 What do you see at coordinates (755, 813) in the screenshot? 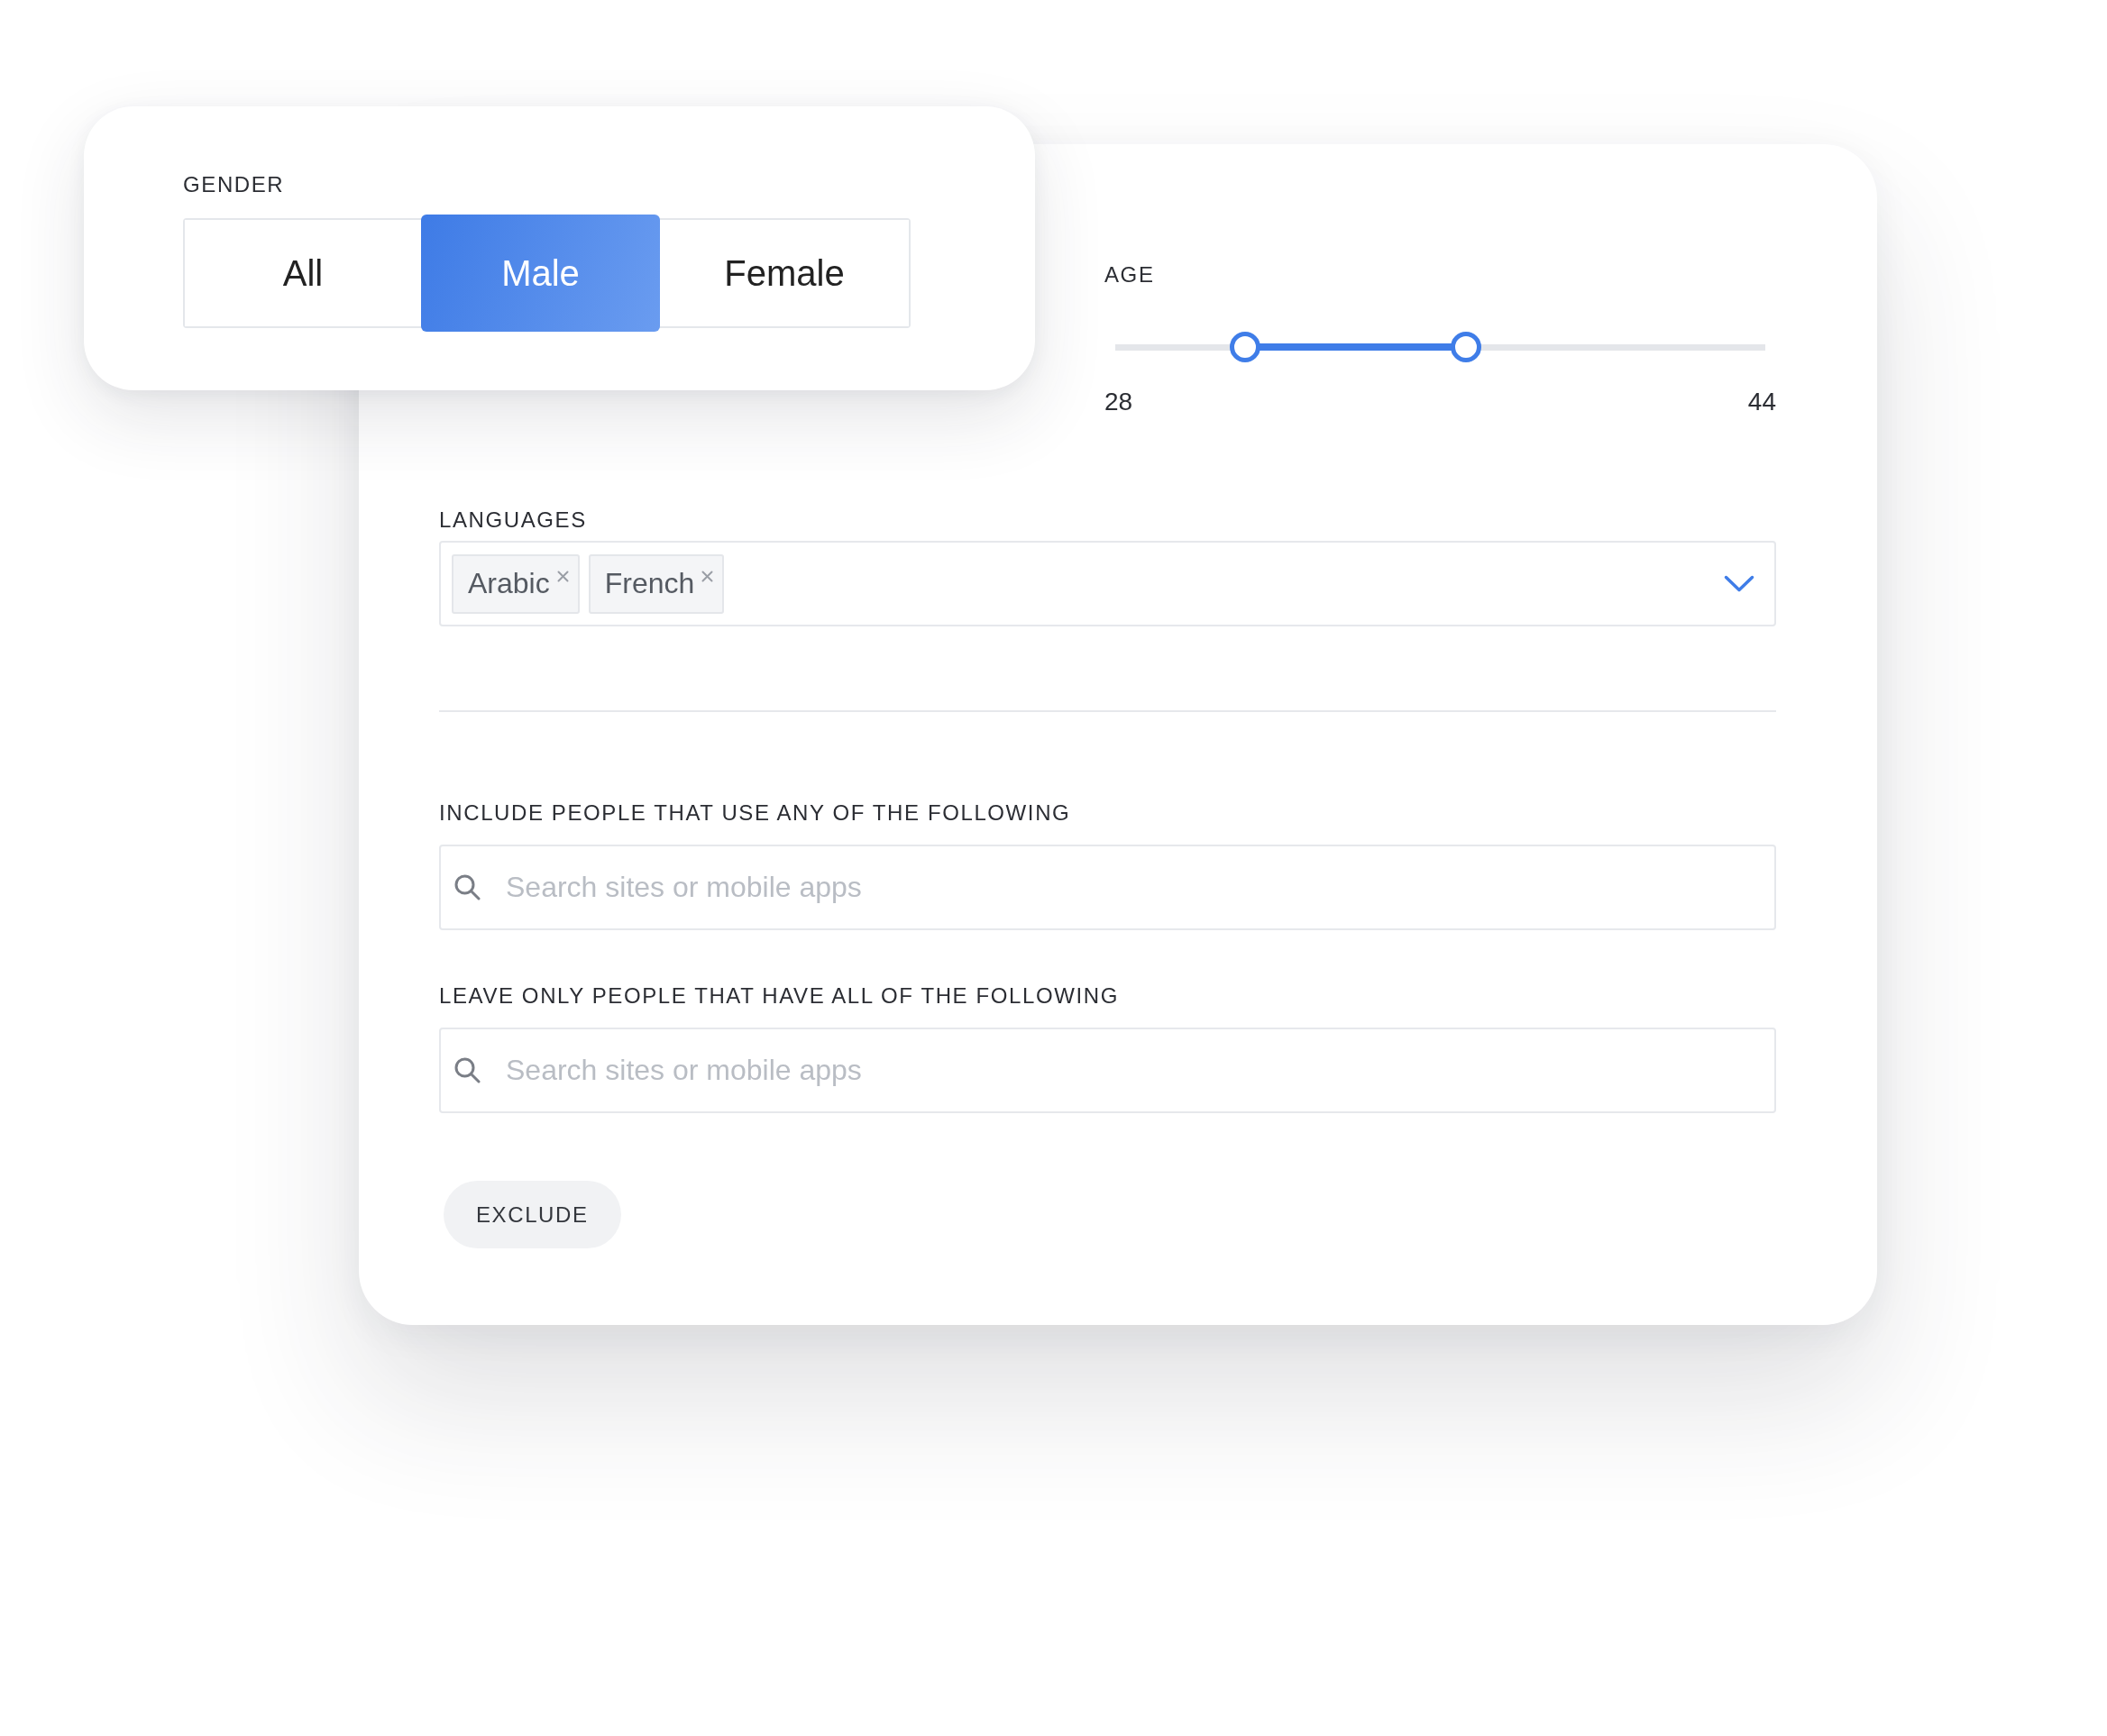
I see `filter-label: INCLUDE PEOPLE THAT USE ANY OF THE FOLLOWING` at bounding box center [755, 813].